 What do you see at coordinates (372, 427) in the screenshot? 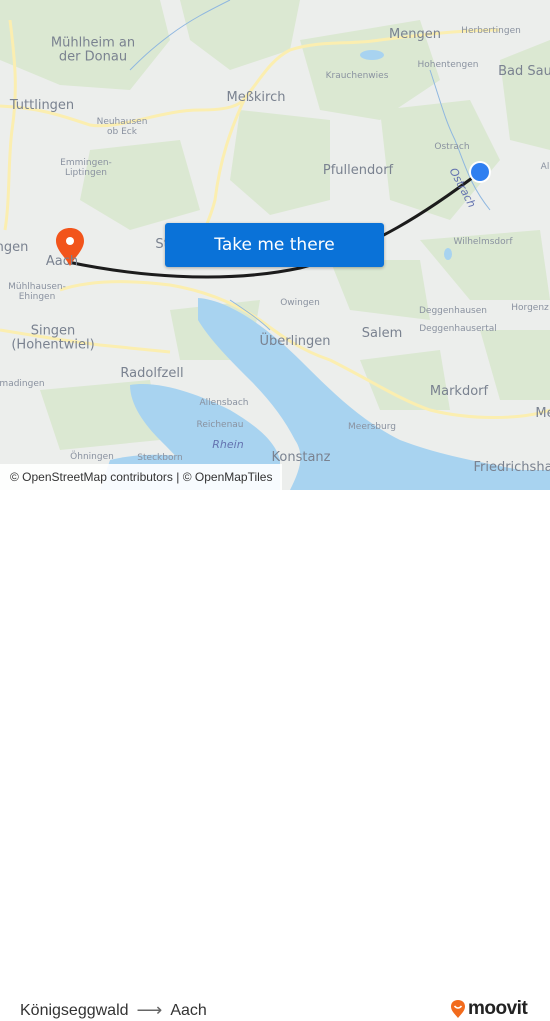
I see `place-label: Meersburg` at bounding box center [372, 427].